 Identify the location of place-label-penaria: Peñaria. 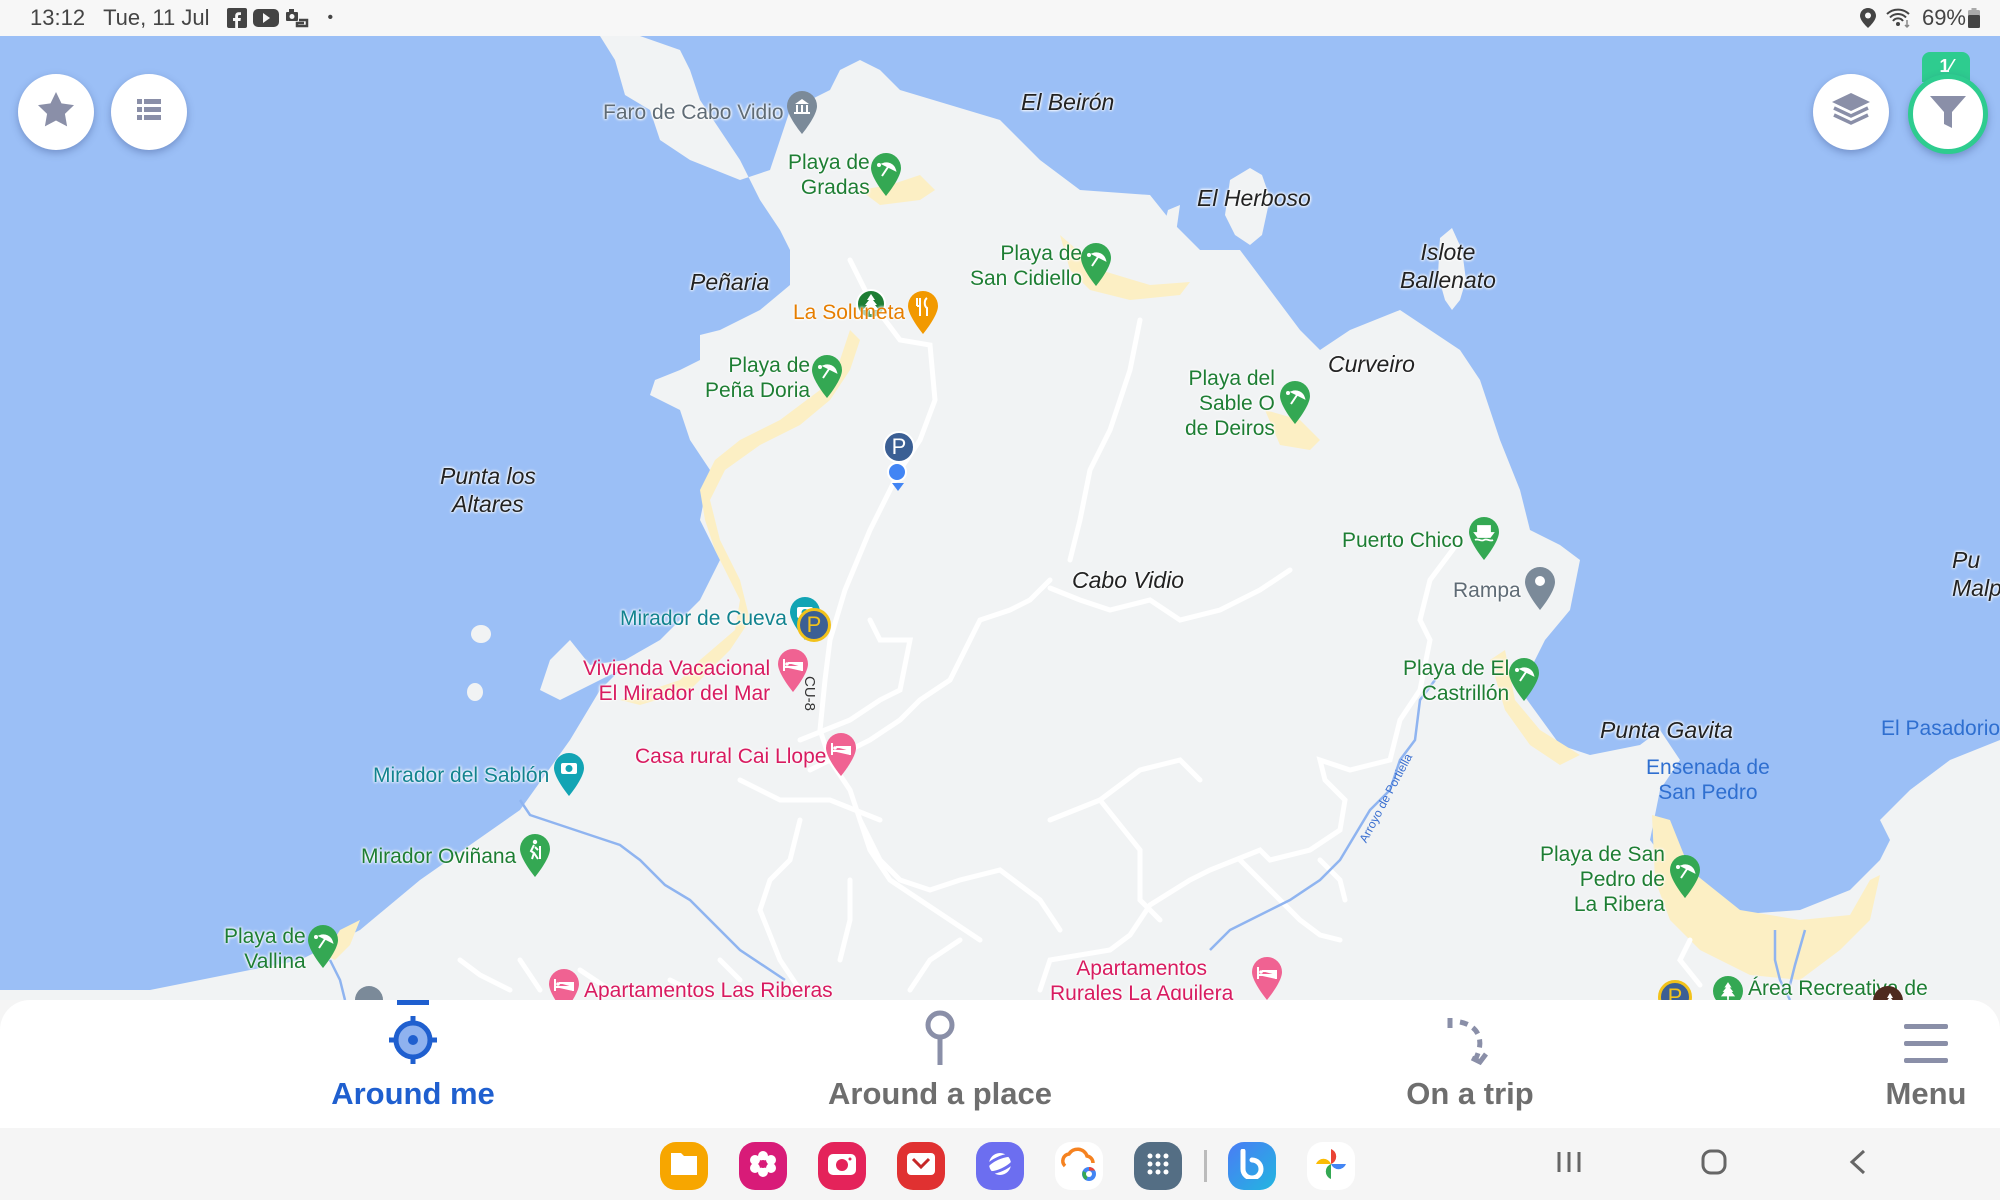
(730, 282).